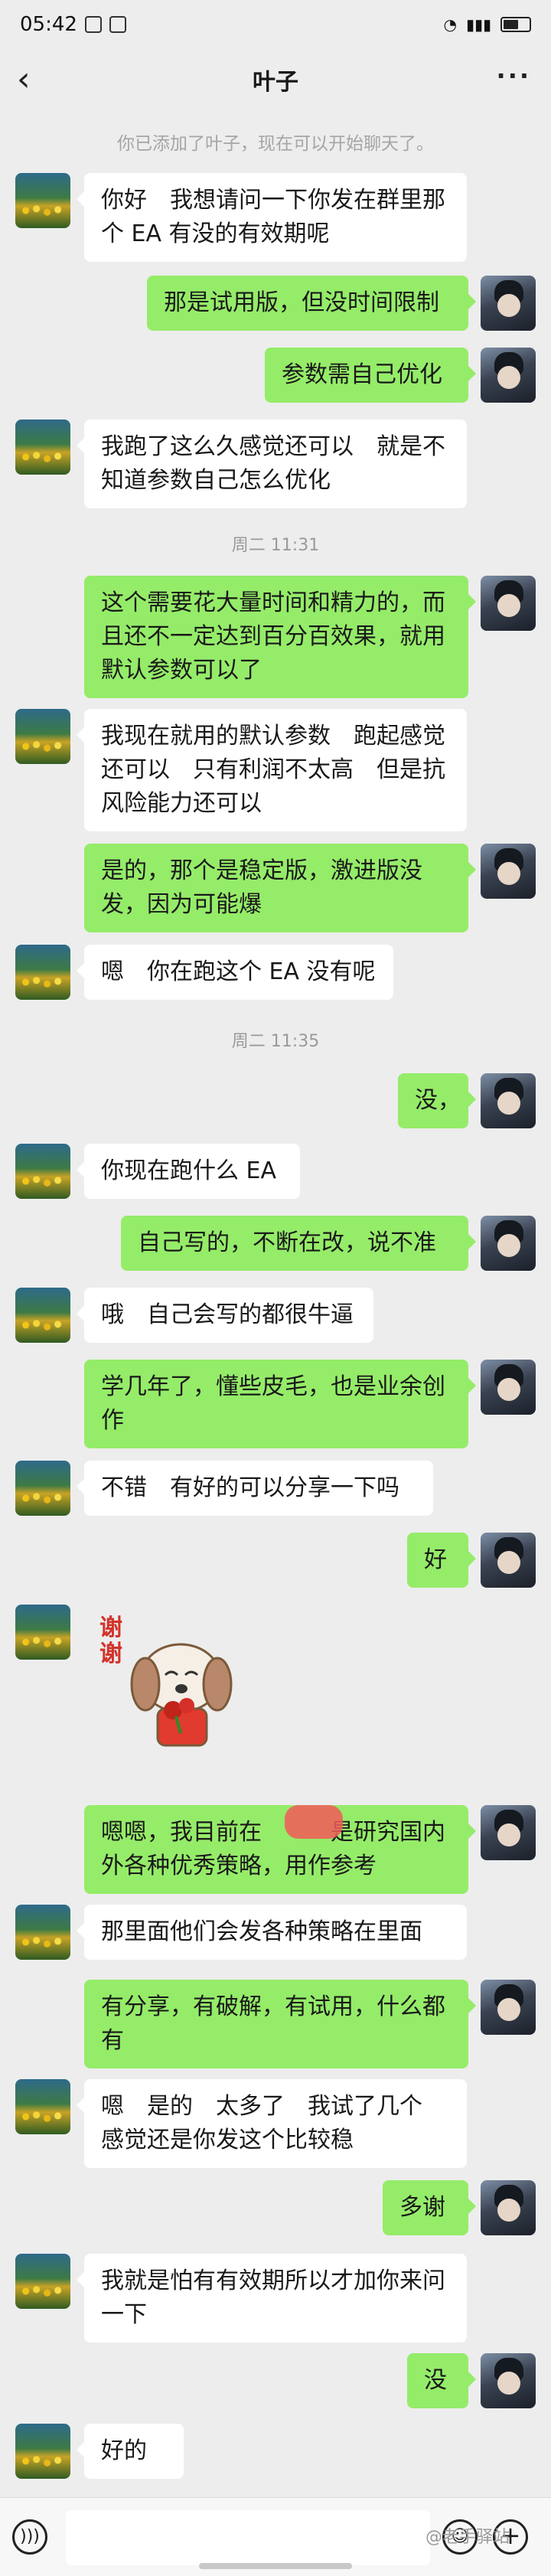 This screenshot has width=551, height=2576. Describe the element at coordinates (275, 1041) in the screenshot. I see `timestamp: 周二 11:35` at that location.